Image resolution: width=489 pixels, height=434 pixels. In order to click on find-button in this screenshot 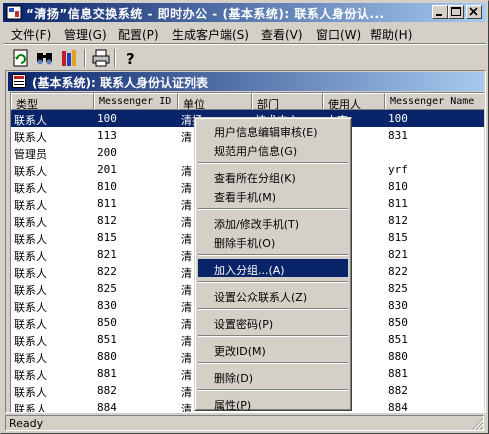, I will do `click(45, 58)`.